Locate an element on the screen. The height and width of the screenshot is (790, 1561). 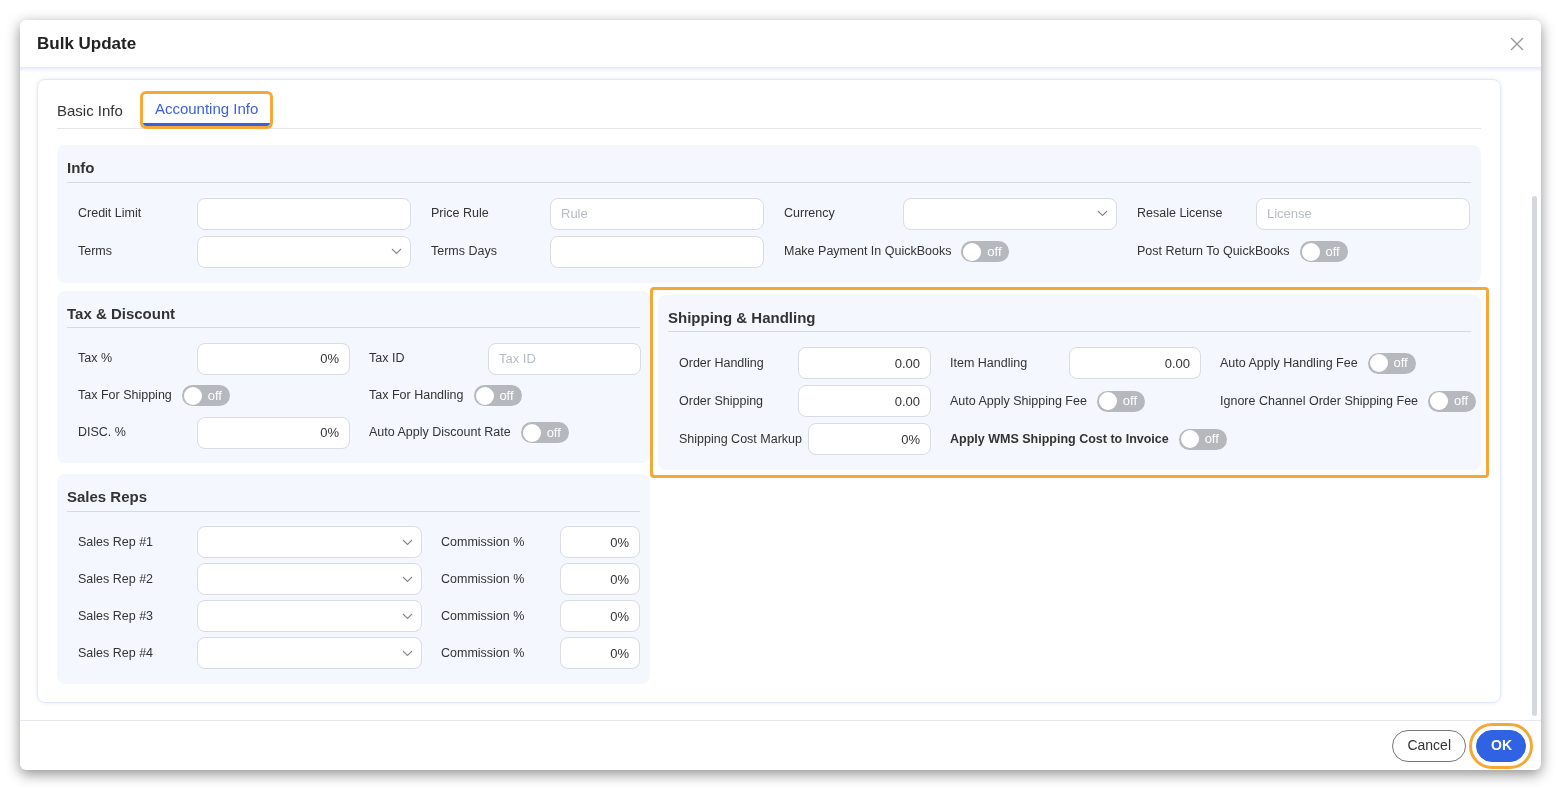
tab: Basic Info is located at coordinates (95, 110).